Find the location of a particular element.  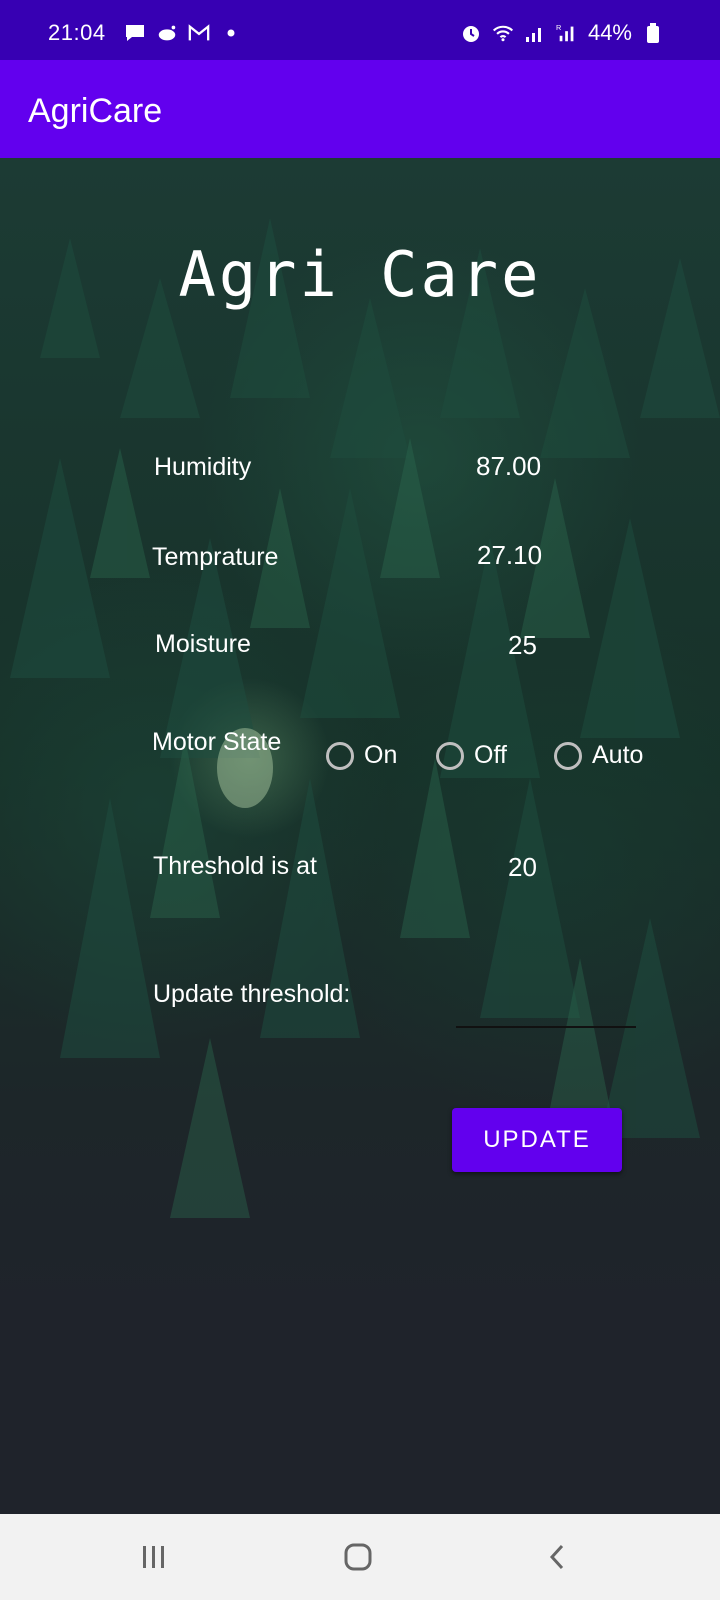

threshold-value: 20 is located at coordinates (522, 867).